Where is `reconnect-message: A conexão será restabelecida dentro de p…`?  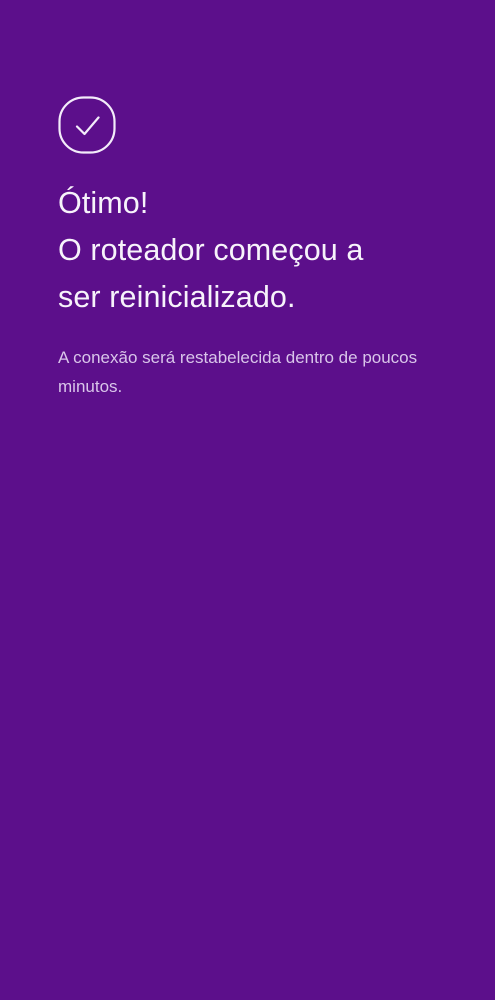
reconnect-message: A conexão será restabelecida dentro de p… is located at coordinates (238, 372).